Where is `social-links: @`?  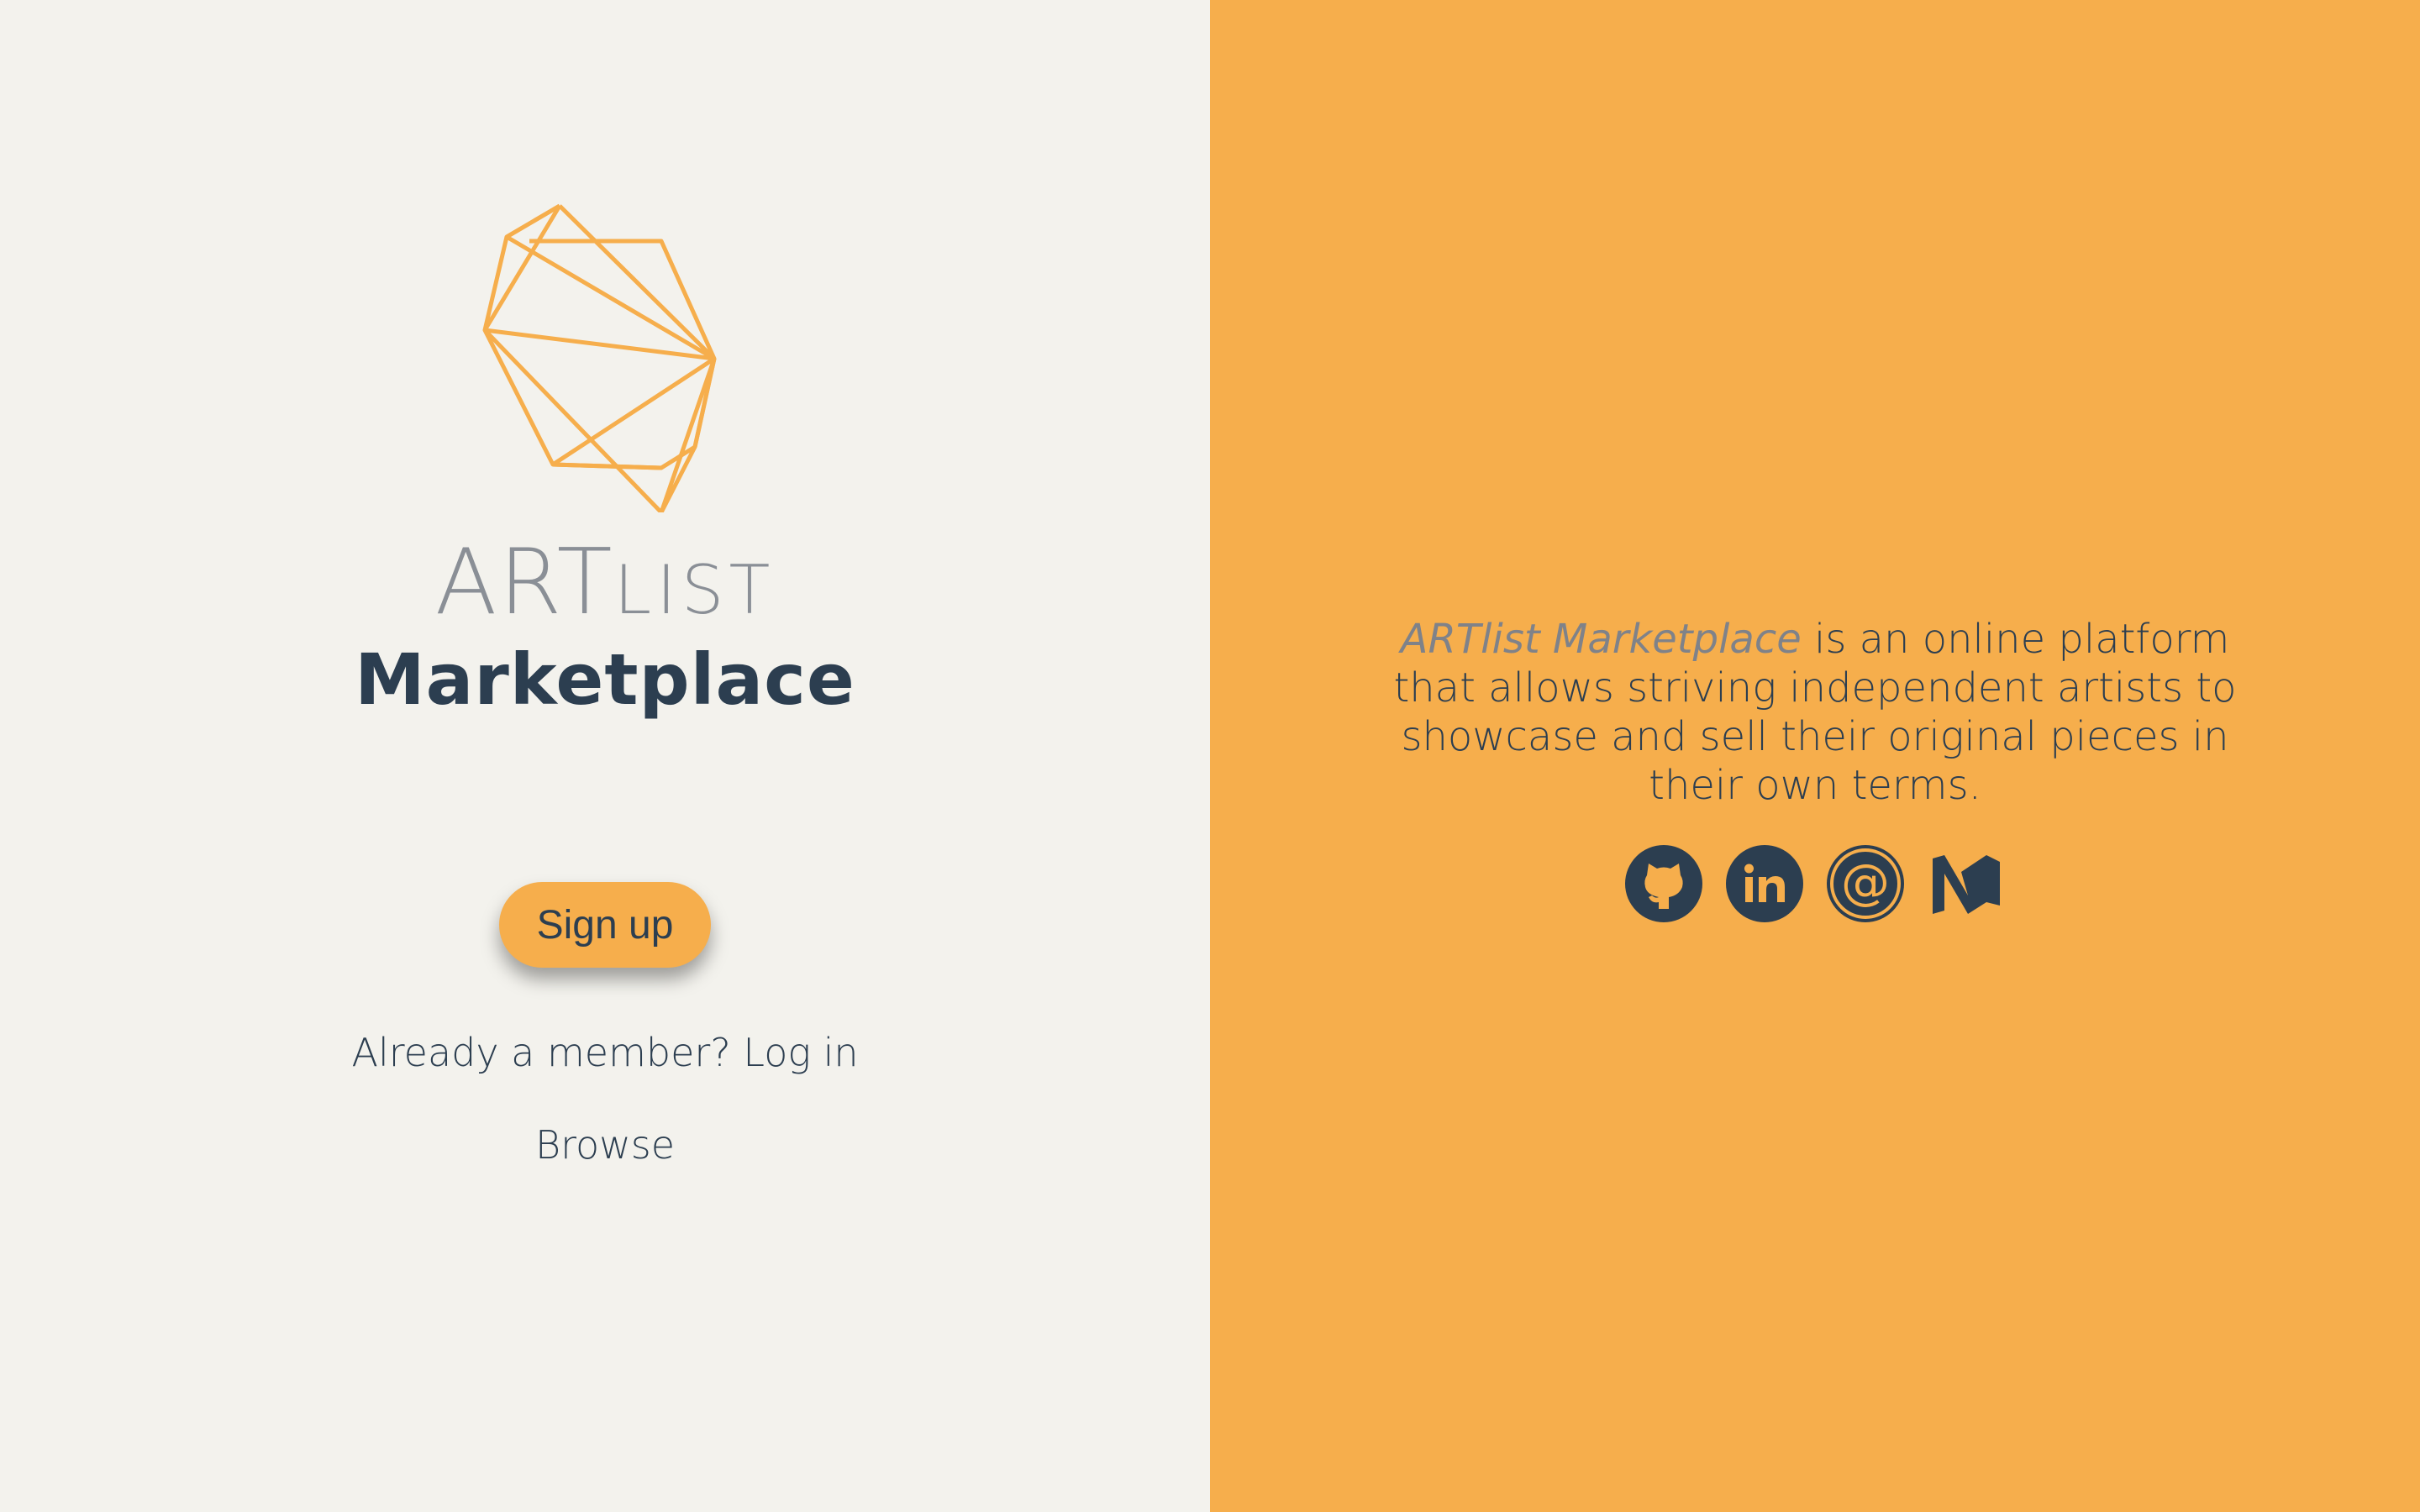 social-links: @ is located at coordinates (1815, 883).